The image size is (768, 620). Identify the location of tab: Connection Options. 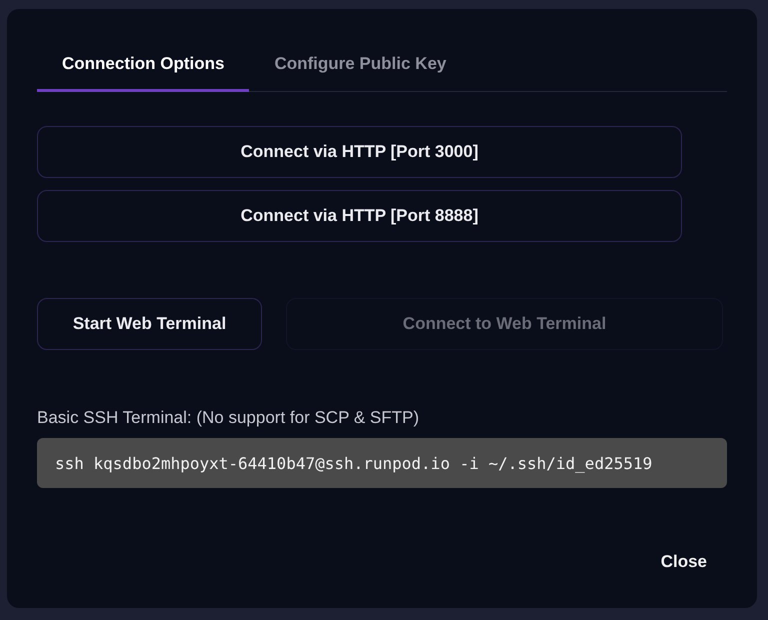
(143, 65).